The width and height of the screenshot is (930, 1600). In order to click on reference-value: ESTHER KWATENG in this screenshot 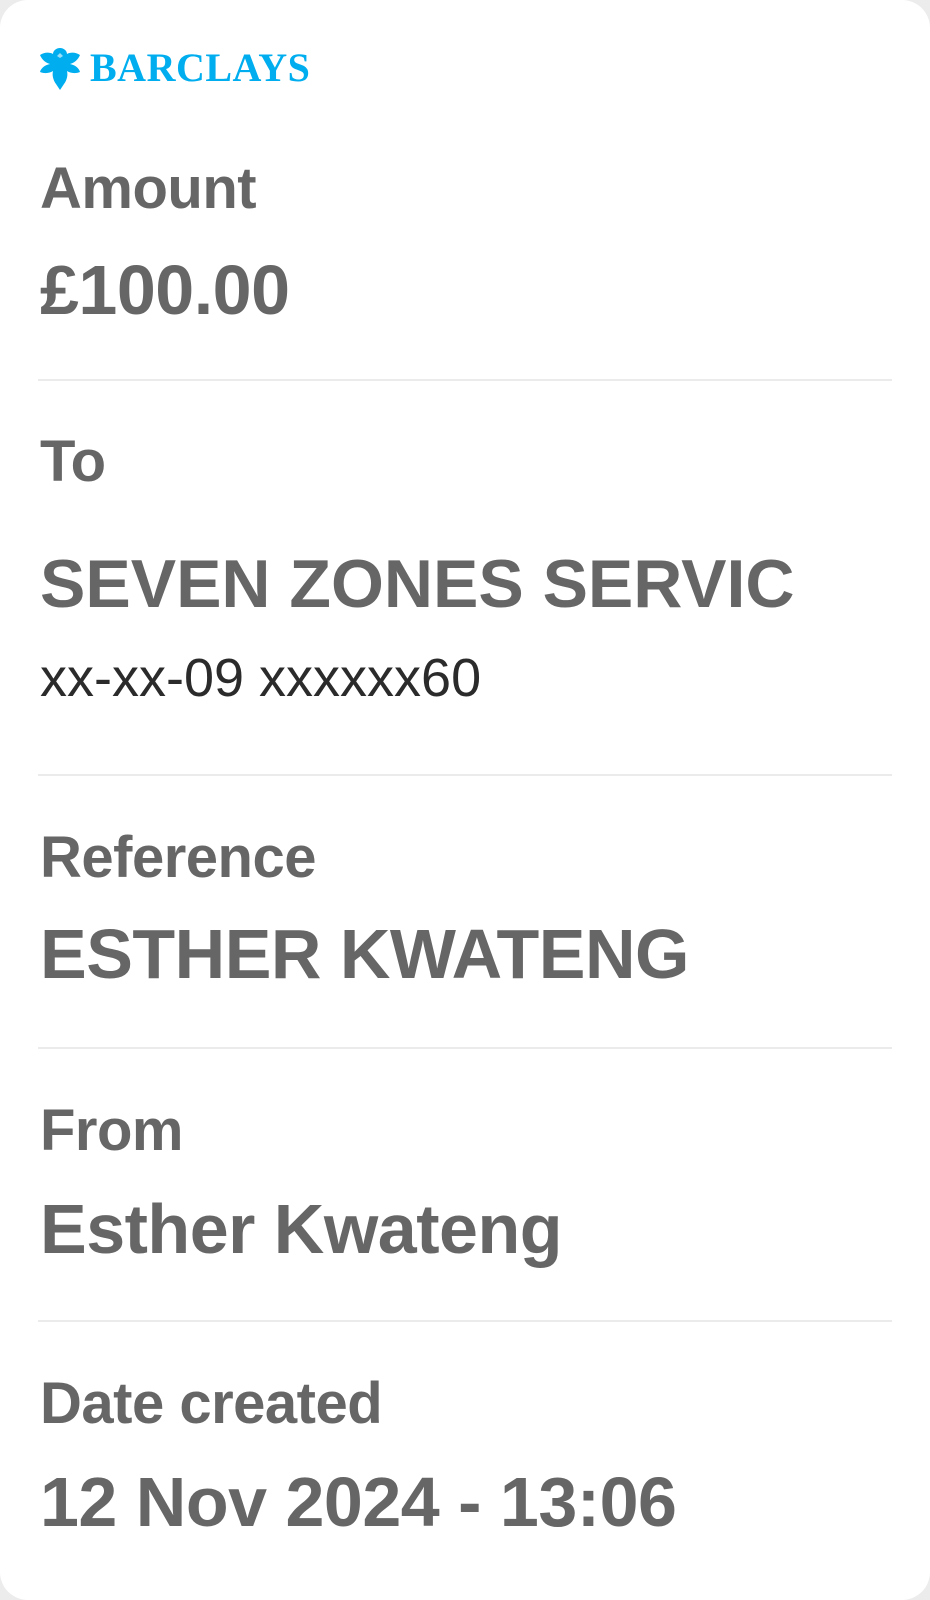, I will do `click(364, 954)`.